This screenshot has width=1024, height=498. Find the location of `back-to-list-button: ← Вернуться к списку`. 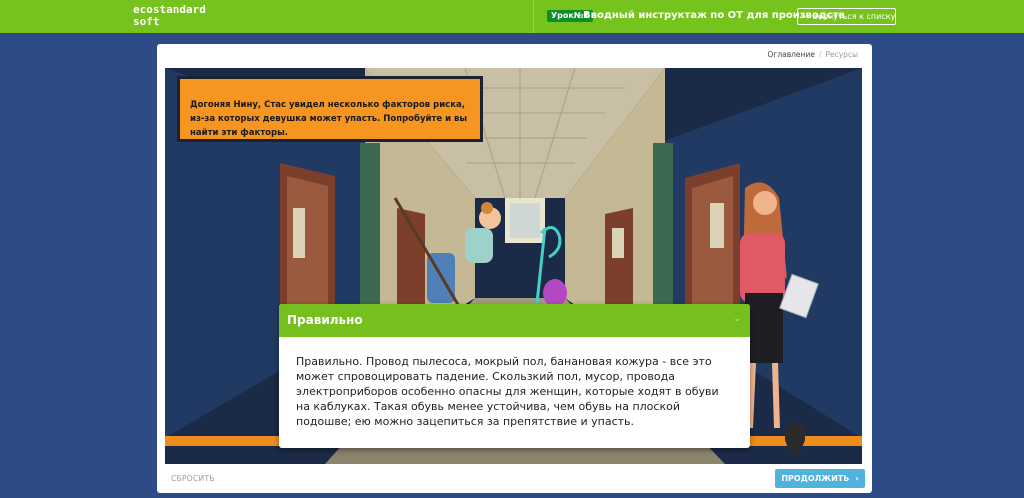

back-to-list-button: ← Вернуться к списку is located at coordinates (846, 16).